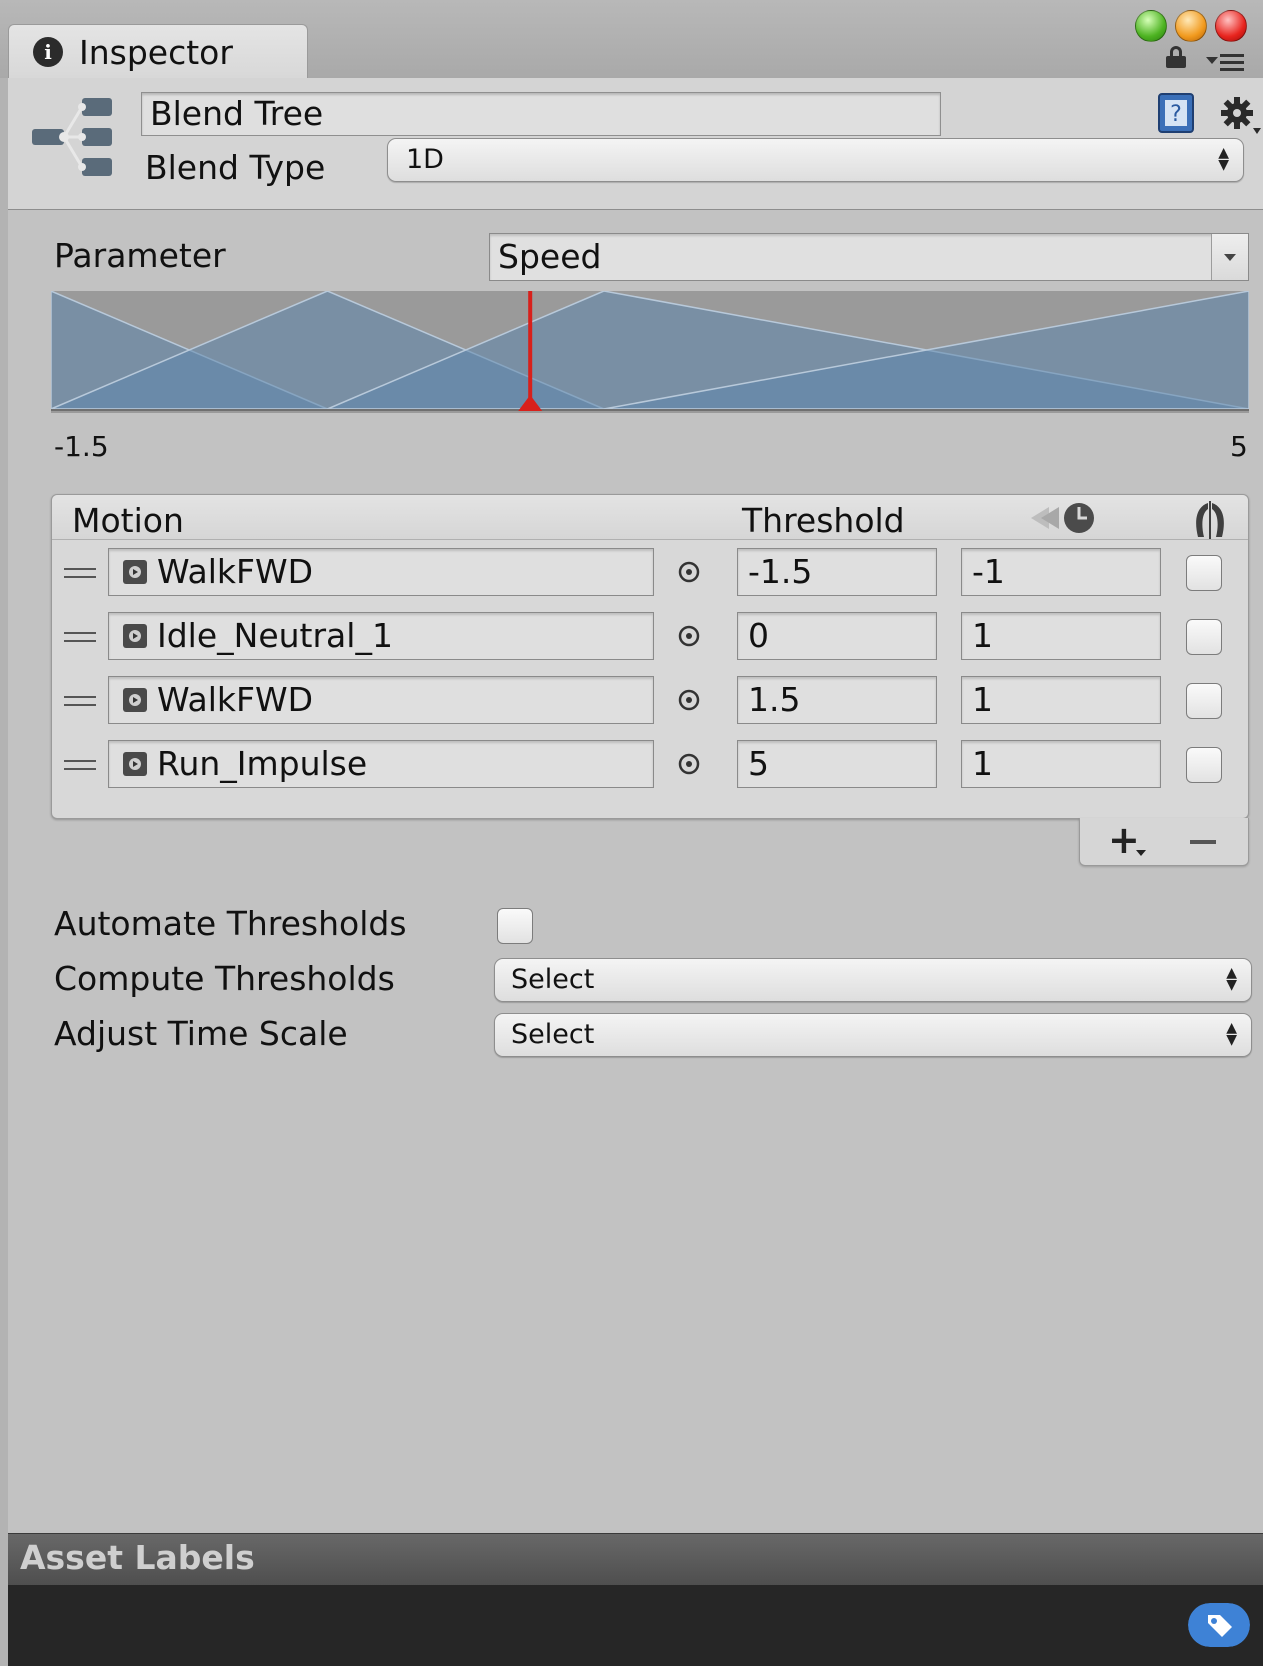  I want to click on motion-field: Idle_Neutral_1, so click(381, 636).